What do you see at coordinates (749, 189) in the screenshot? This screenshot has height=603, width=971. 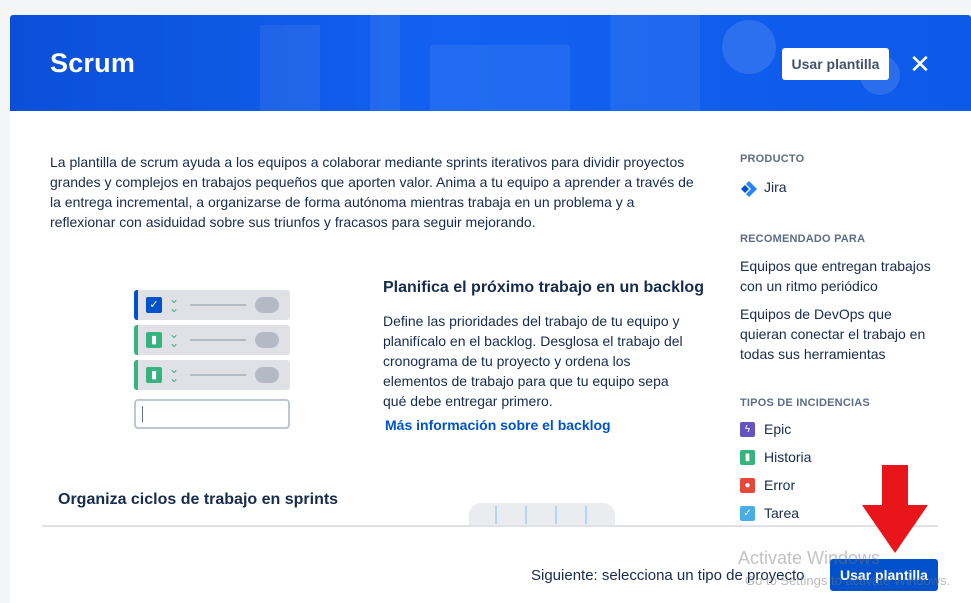 I see `jira-icon` at bounding box center [749, 189].